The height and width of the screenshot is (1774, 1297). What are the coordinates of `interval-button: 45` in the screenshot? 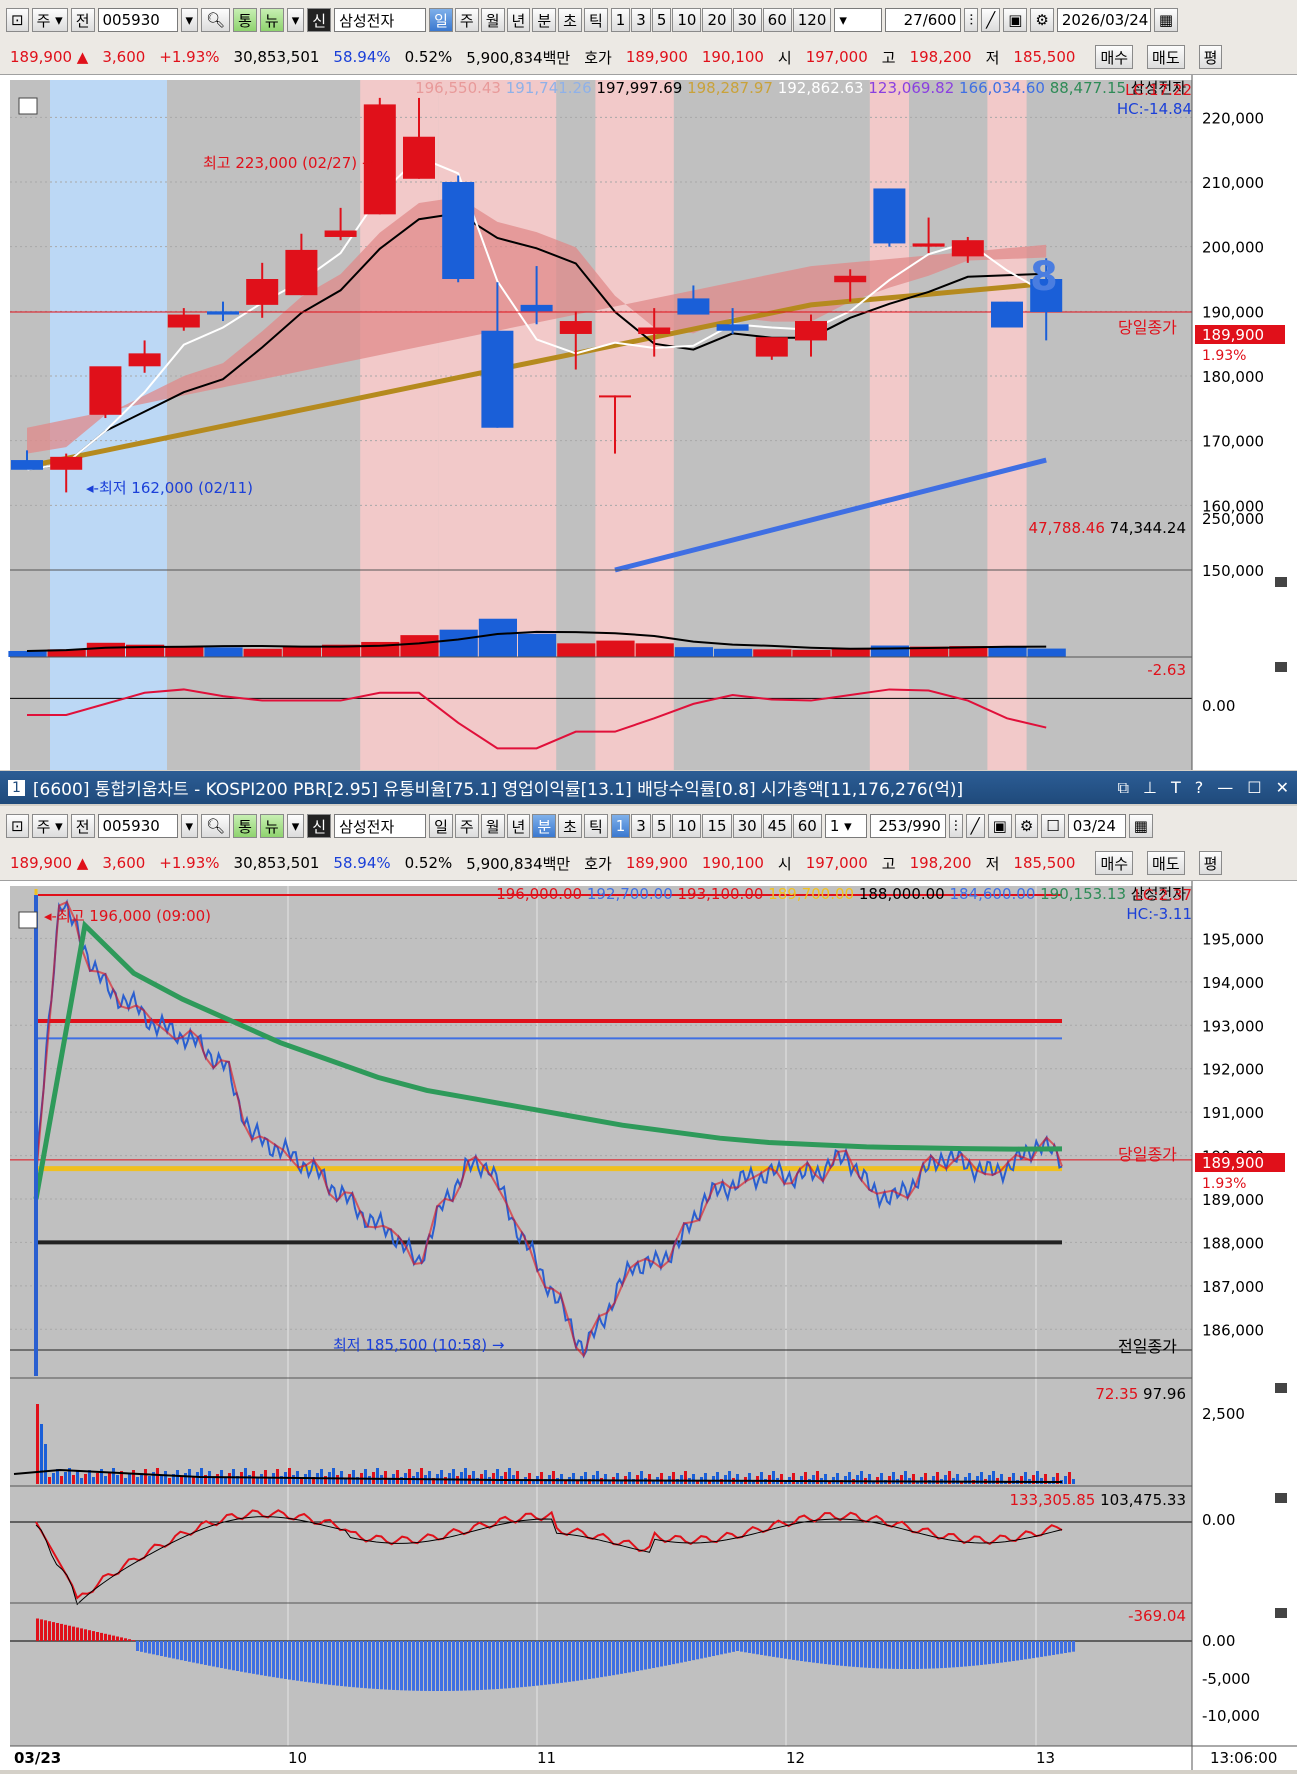 It's located at (777, 826).